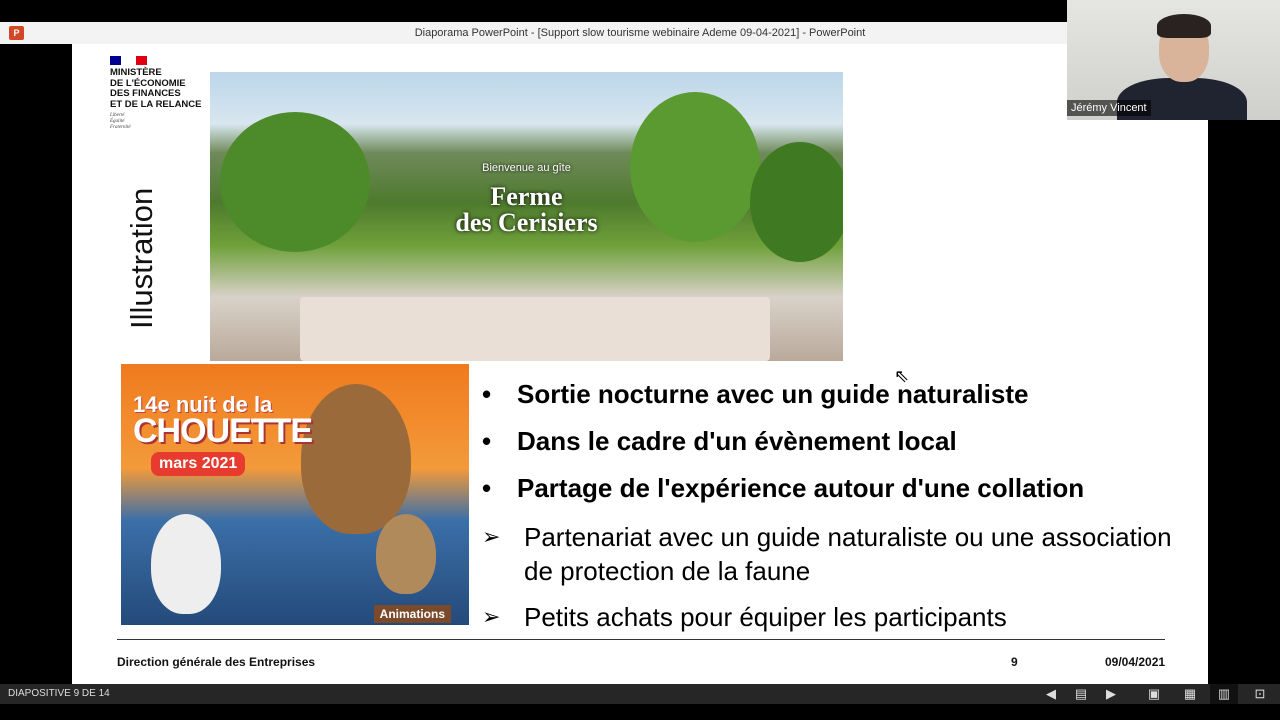 This screenshot has width=1280, height=720. What do you see at coordinates (198, 464) in the screenshot?
I see `poster-line: mars 2021` at bounding box center [198, 464].